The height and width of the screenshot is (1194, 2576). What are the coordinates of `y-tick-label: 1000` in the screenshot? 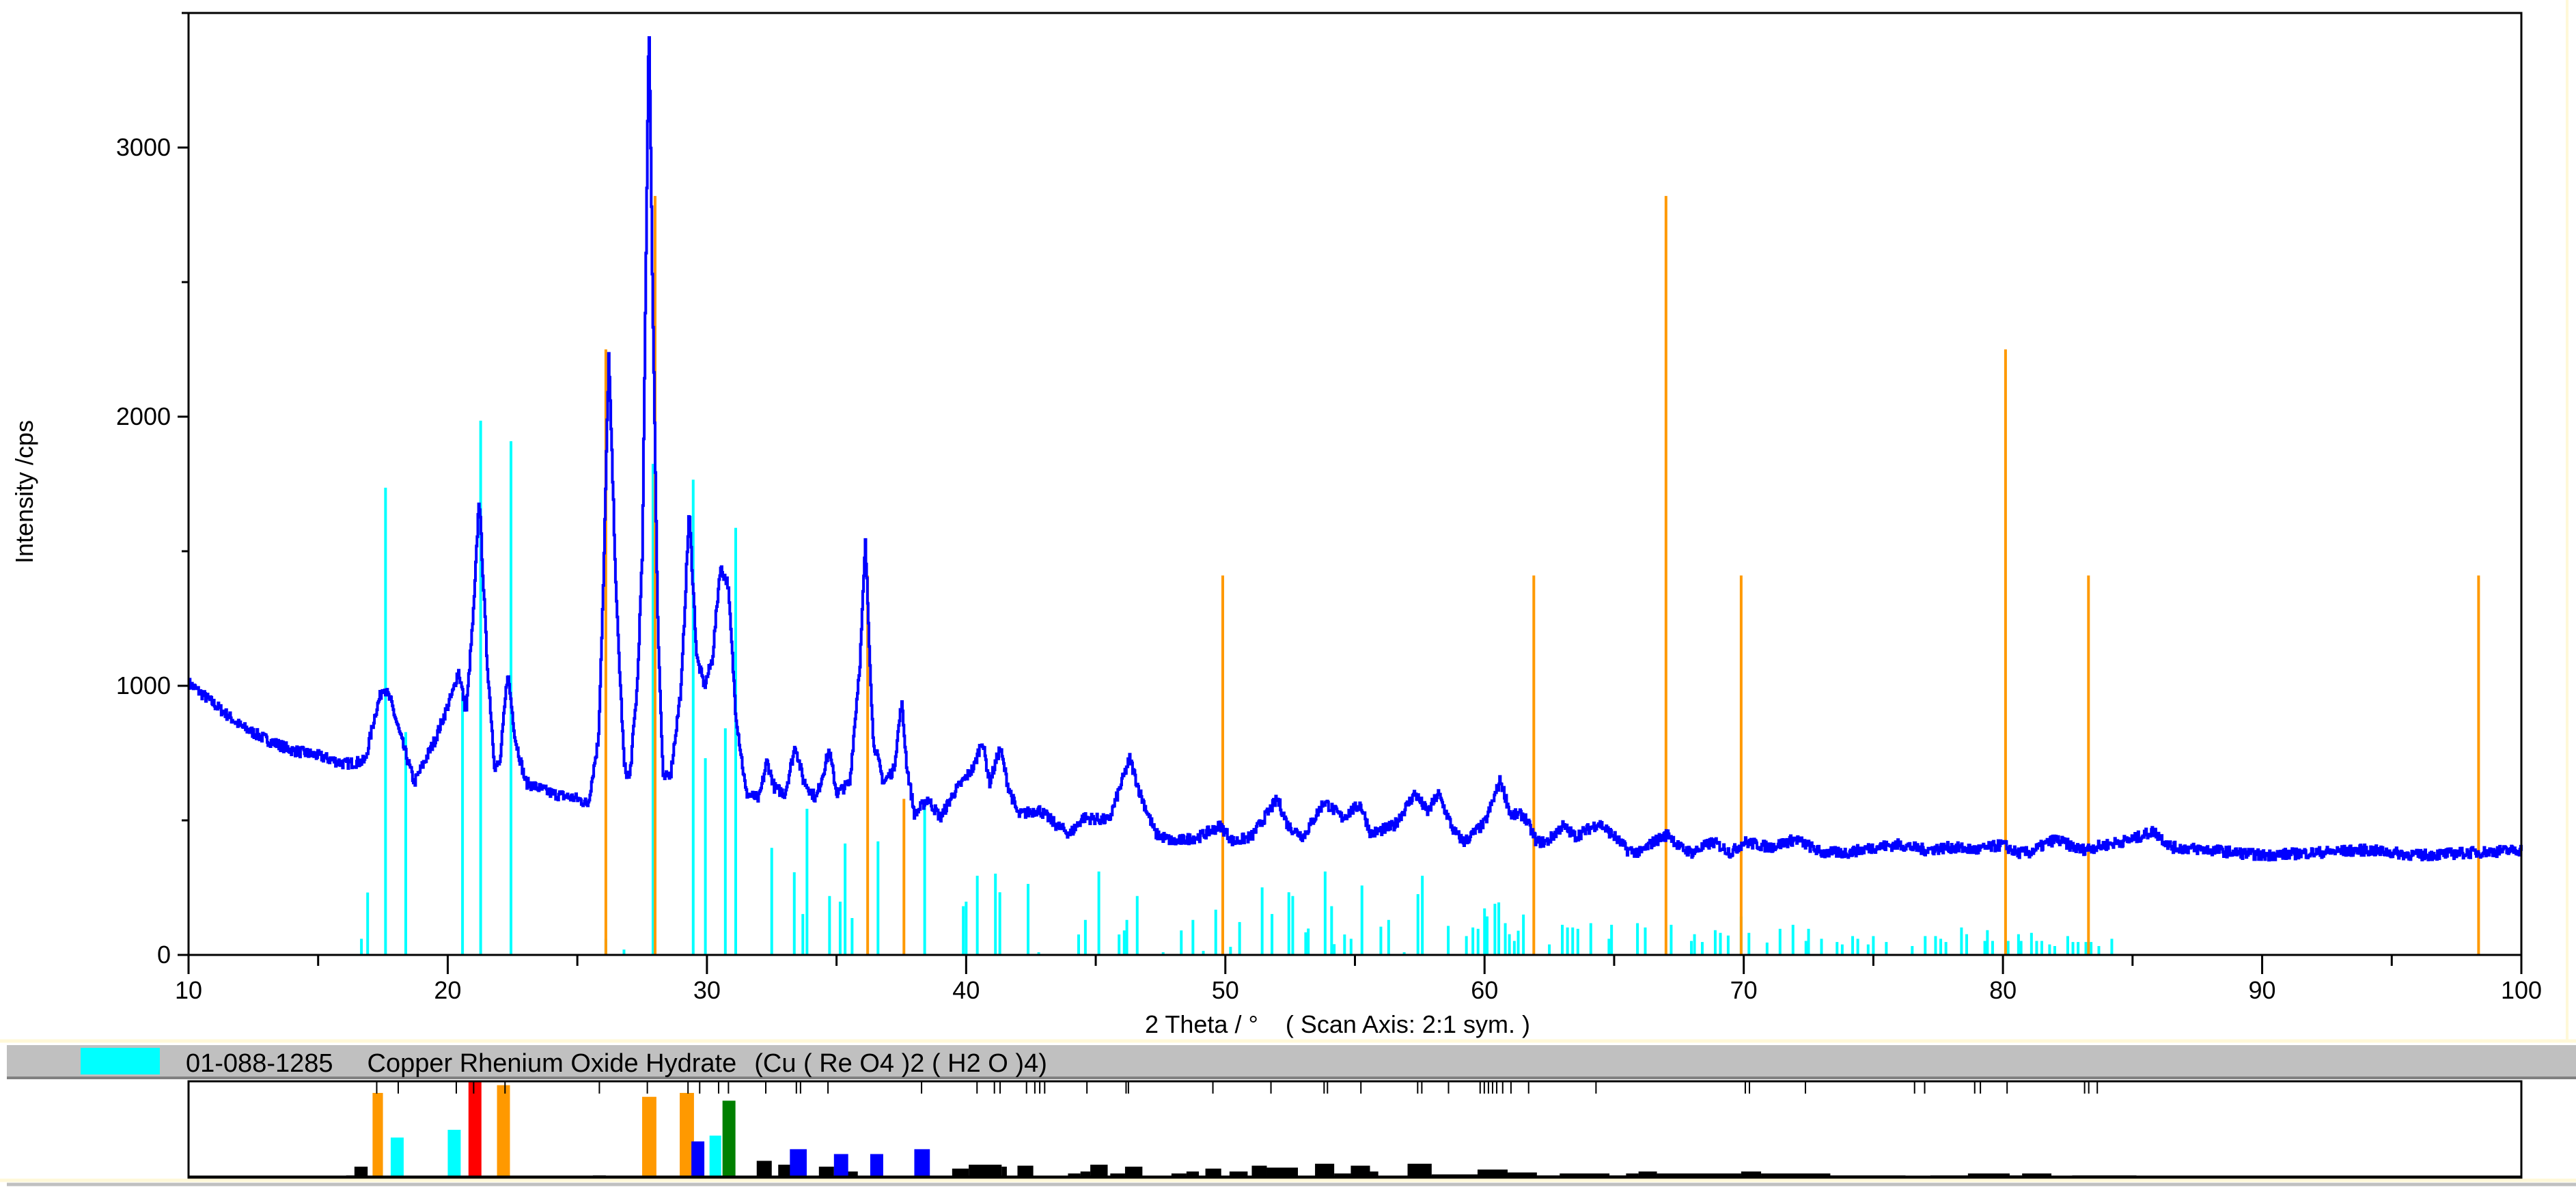 It's located at (143, 685).